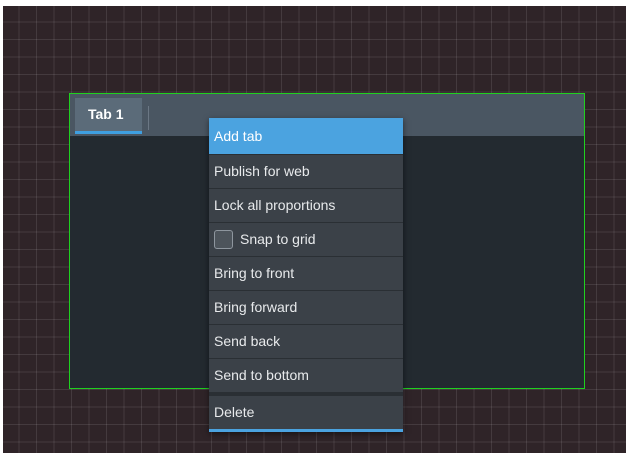 Image resolution: width=629 pixels, height=473 pixels. Describe the element at coordinates (306, 342) in the screenshot. I see `menu-item-send-back: Send back` at that location.